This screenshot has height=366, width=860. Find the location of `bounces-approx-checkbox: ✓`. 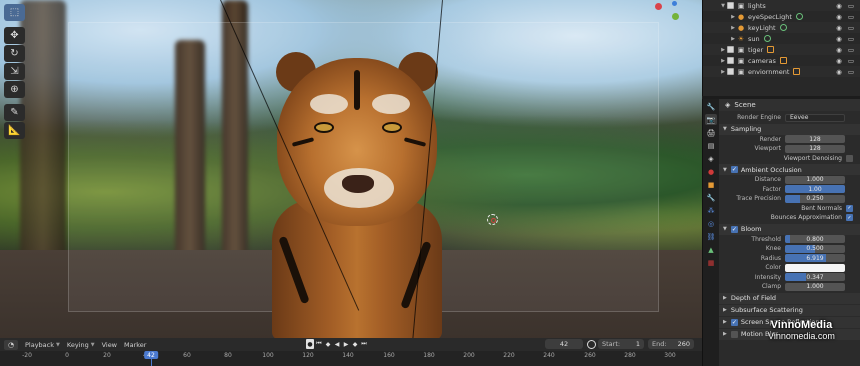

bounces-approx-checkbox: ✓ is located at coordinates (849, 218).